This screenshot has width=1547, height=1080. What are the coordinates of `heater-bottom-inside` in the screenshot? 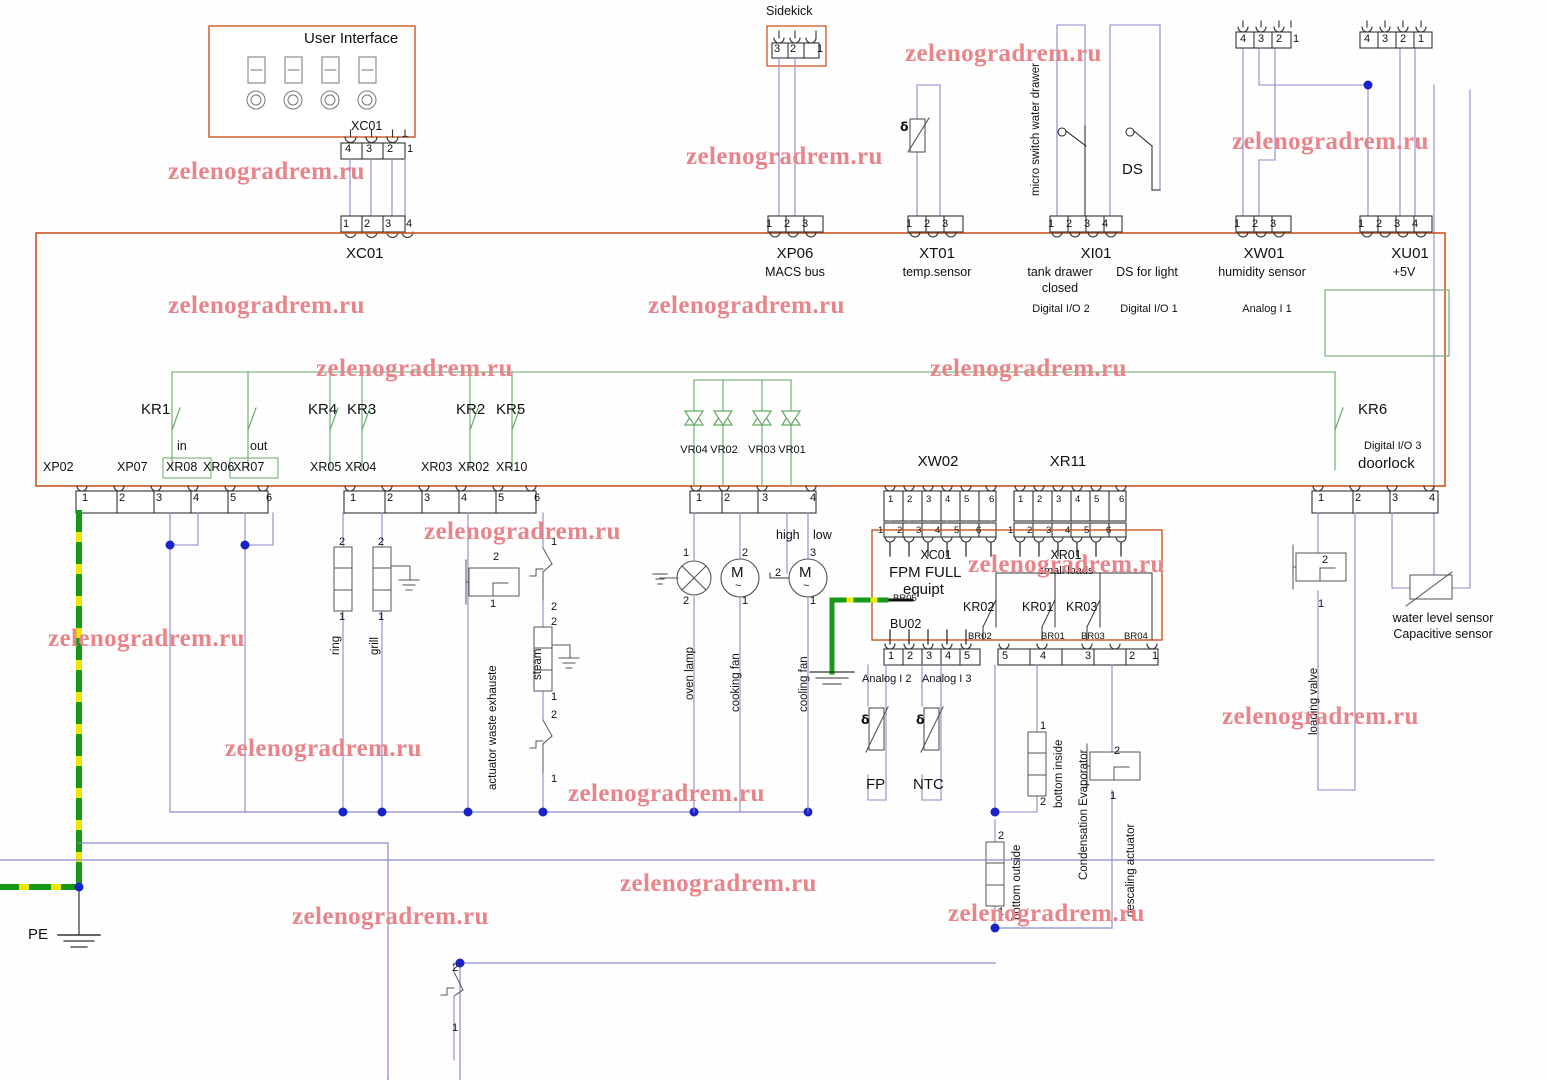 It's located at (1037, 764).